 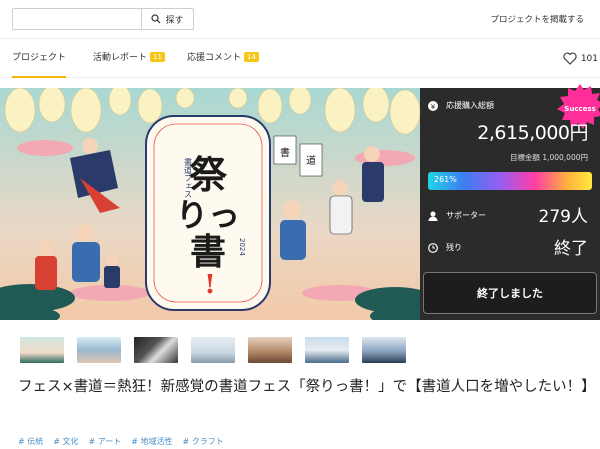 I want to click on project-tags: # 伝統 # 文化 # アート # 地域活性 # クラフト, so click(x=126, y=441).